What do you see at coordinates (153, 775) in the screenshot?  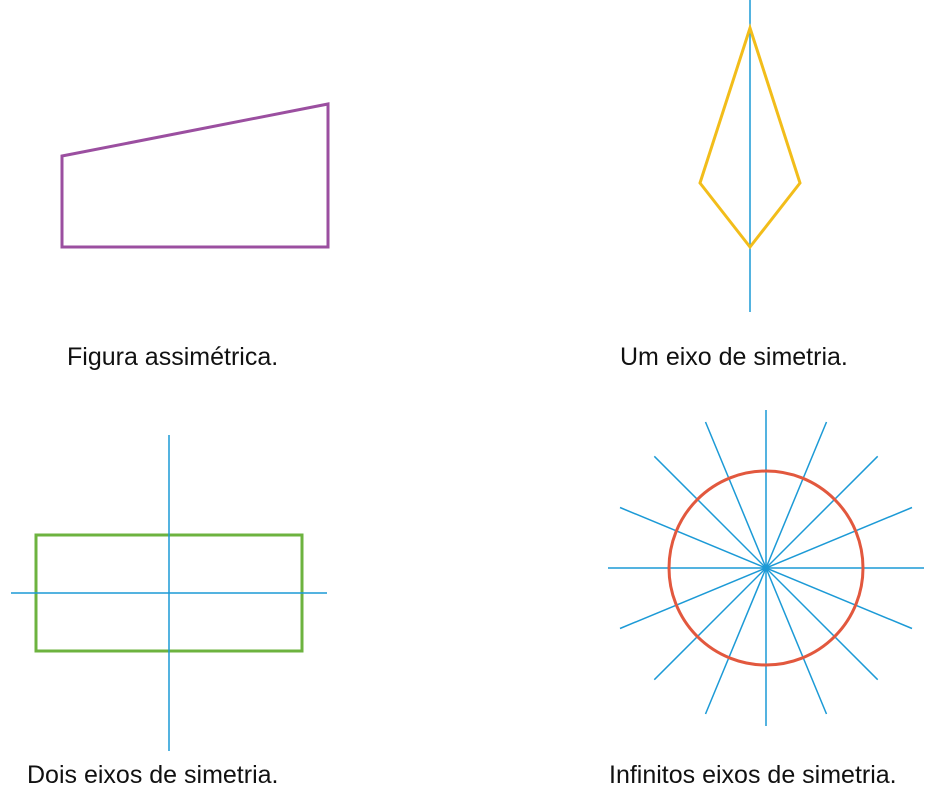 I see `caption-two-axes: Dois eixos de simetria.` at bounding box center [153, 775].